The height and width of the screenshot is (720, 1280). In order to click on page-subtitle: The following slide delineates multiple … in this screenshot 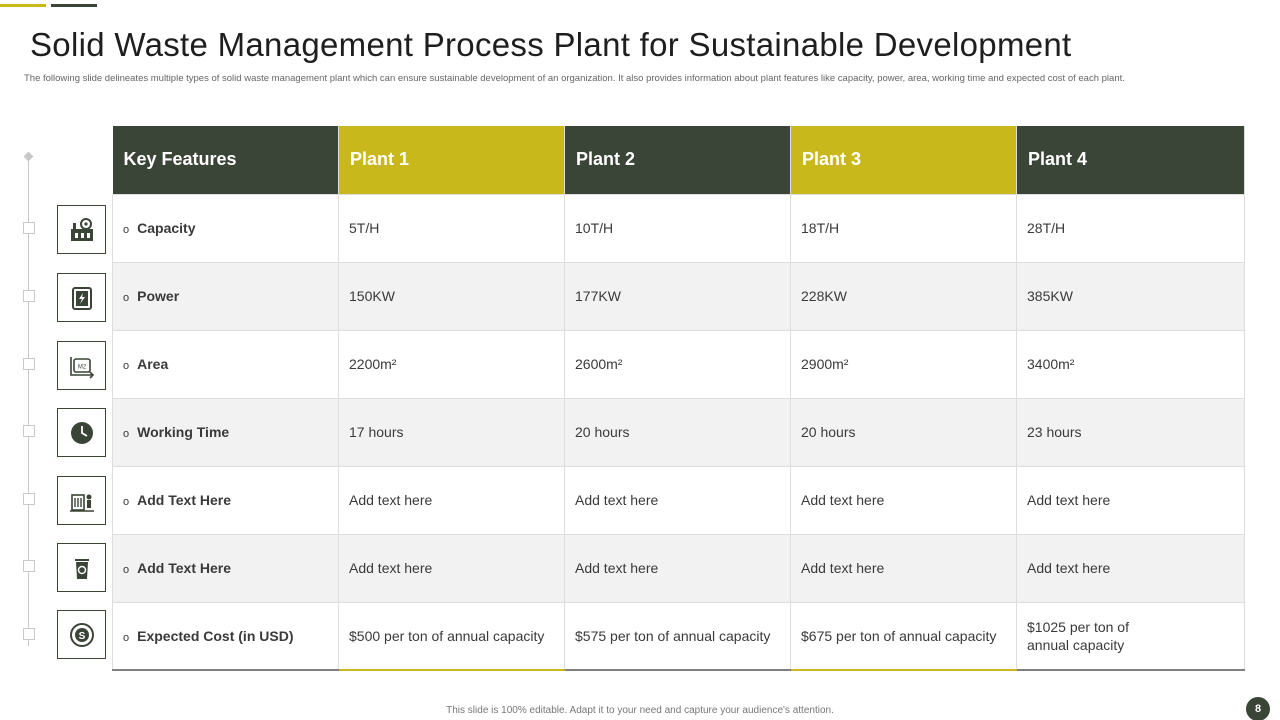, I will do `click(574, 78)`.